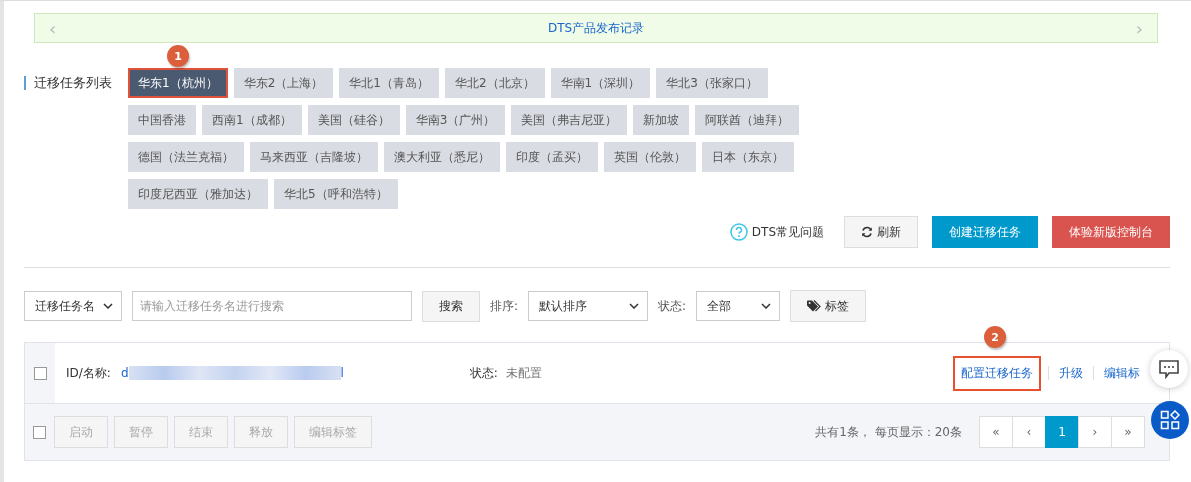 This screenshot has width=1191, height=482. Describe the element at coordinates (995, 337) in the screenshot. I see `step-callout: 2` at that location.